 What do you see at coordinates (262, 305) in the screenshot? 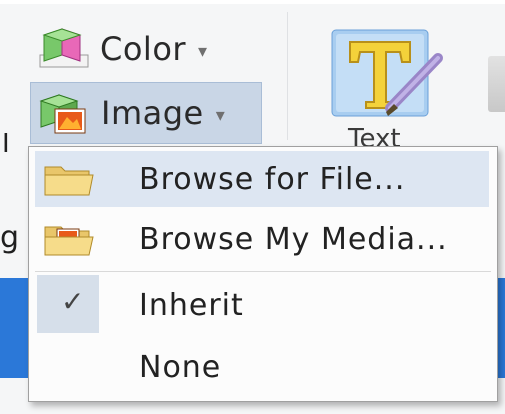
I see `menu-item-inherit: Inherit` at bounding box center [262, 305].